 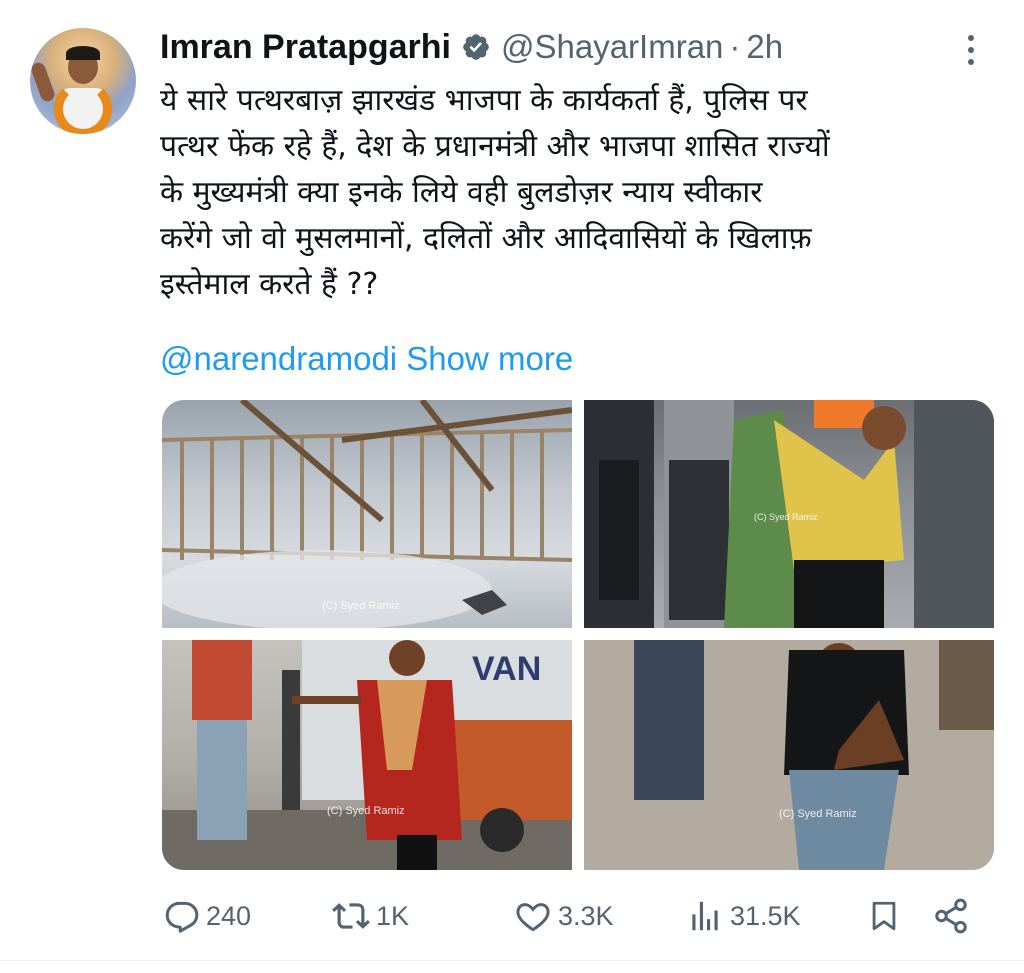 I want to click on more-options-icon, so click(x=971, y=50).